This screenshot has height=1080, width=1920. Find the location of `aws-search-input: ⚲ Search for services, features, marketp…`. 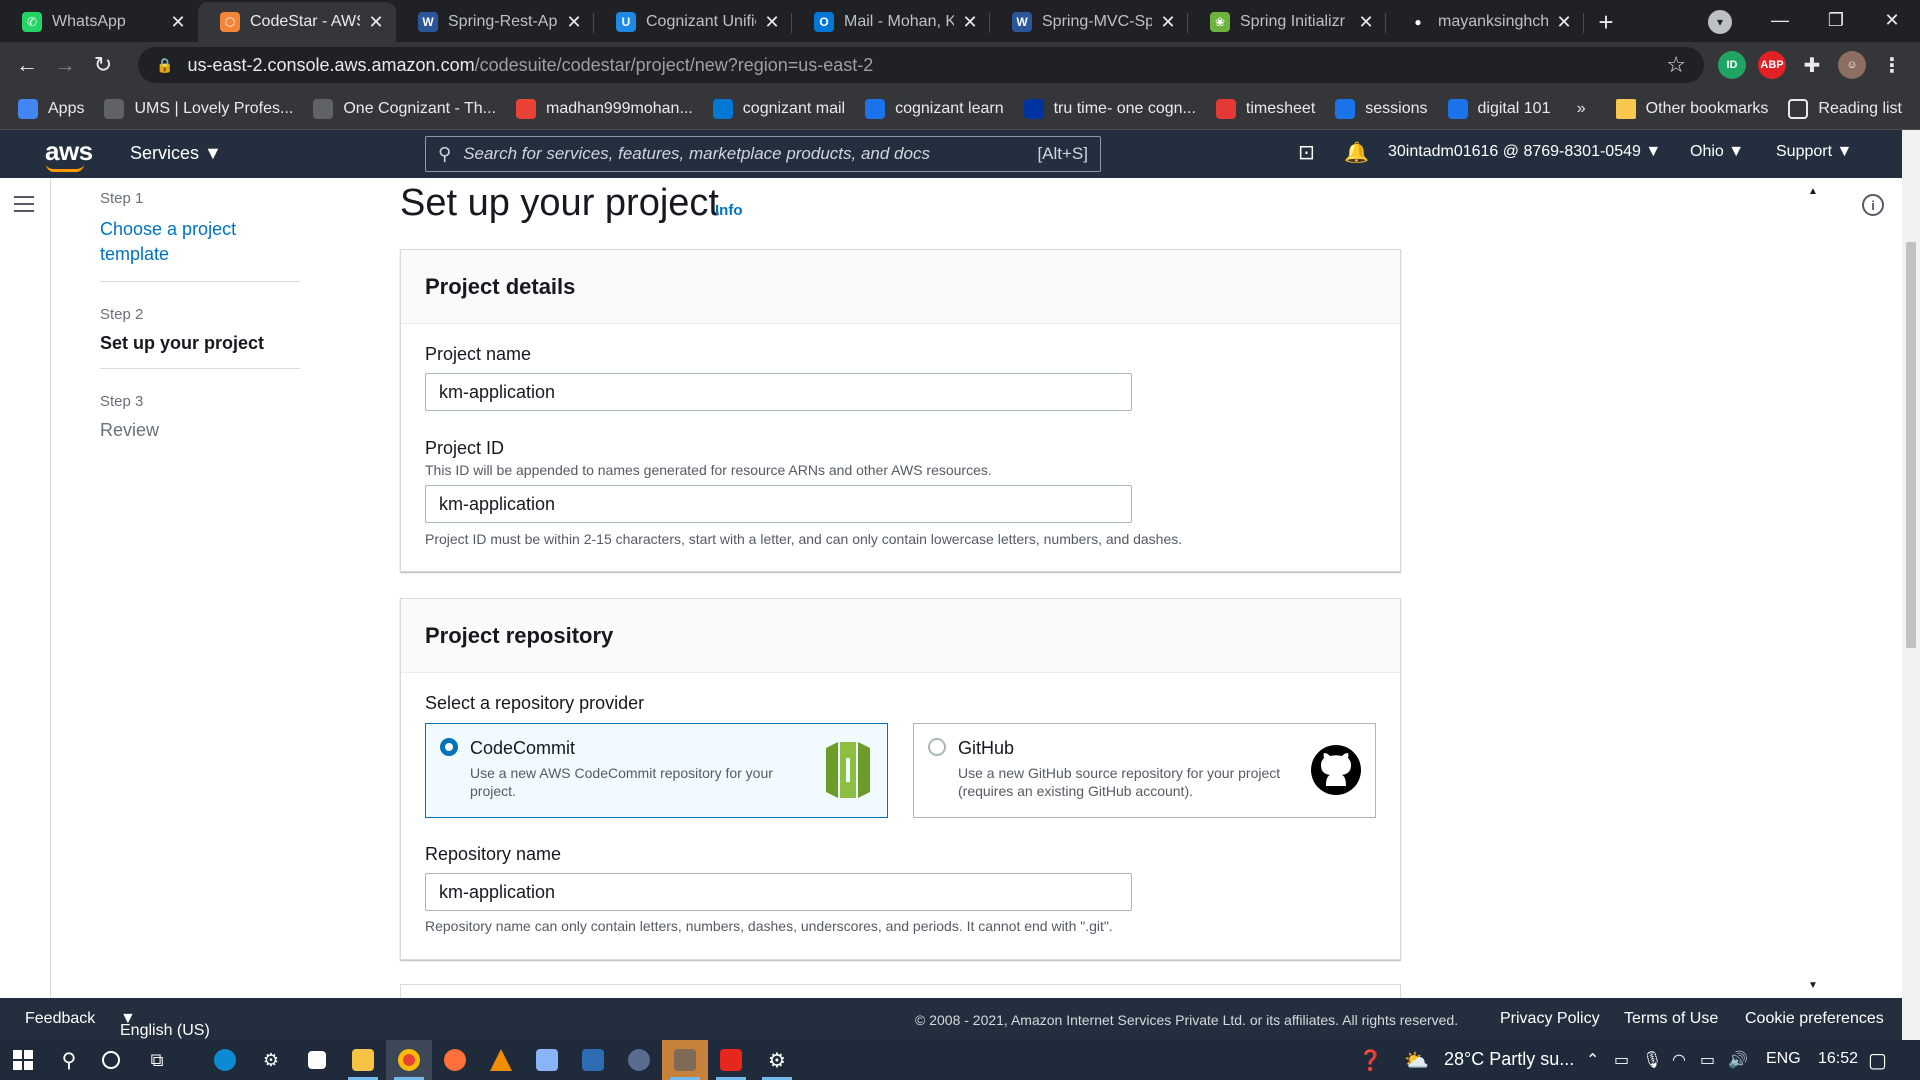

aws-search-input: ⚲ Search for services, features, marketp… is located at coordinates (763, 154).